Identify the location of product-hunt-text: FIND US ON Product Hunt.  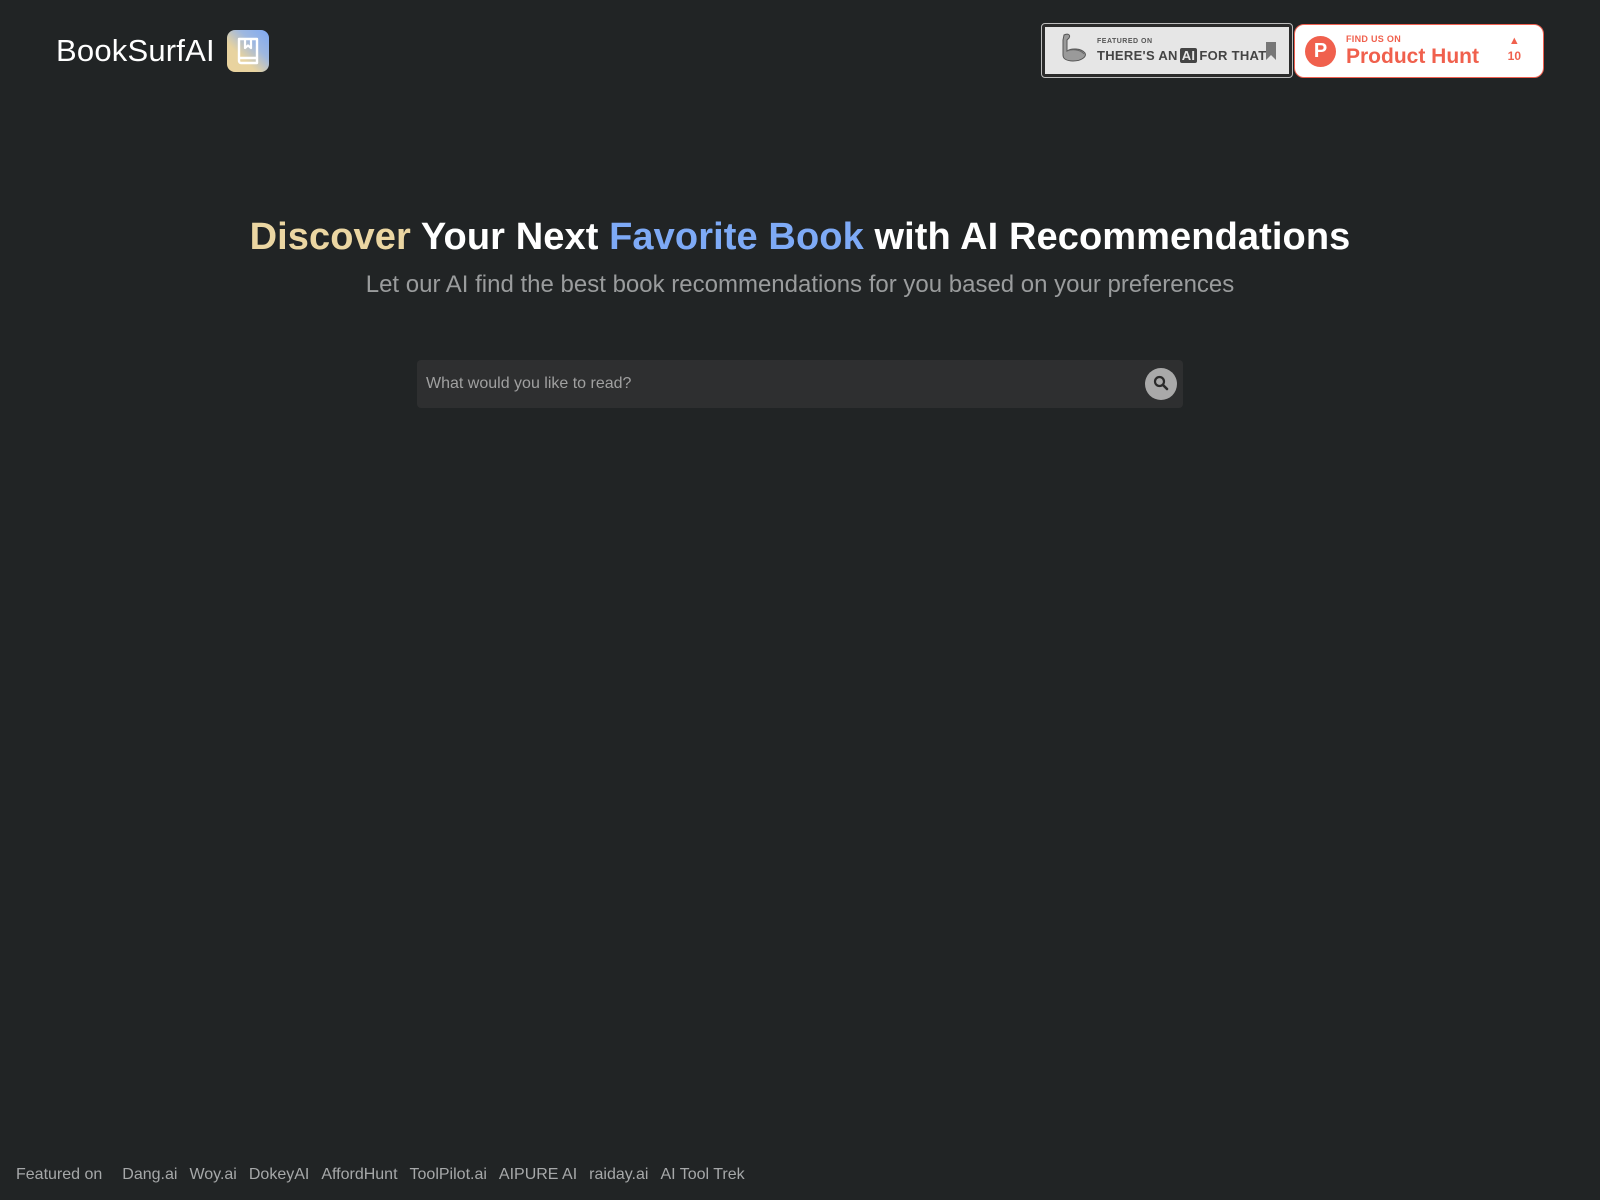
(1412, 51).